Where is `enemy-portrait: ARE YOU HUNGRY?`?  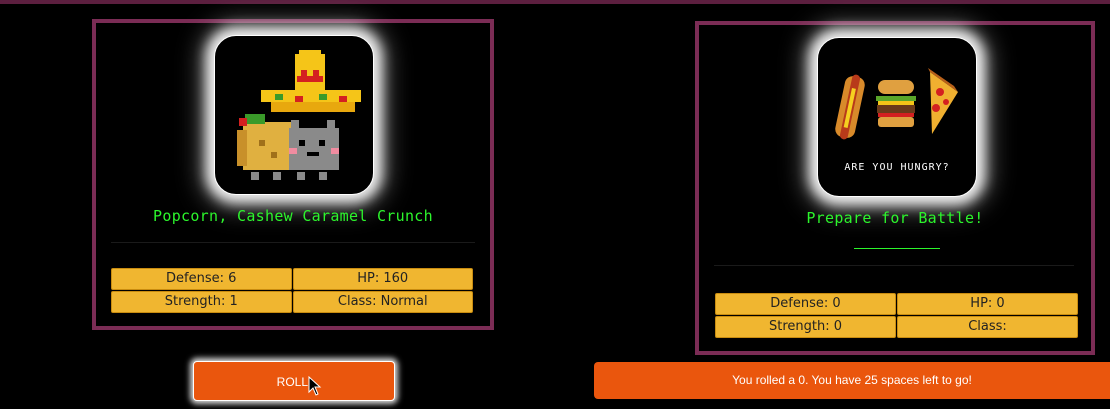 enemy-portrait: ARE YOU HUNGRY? is located at coordinates (897, 117).